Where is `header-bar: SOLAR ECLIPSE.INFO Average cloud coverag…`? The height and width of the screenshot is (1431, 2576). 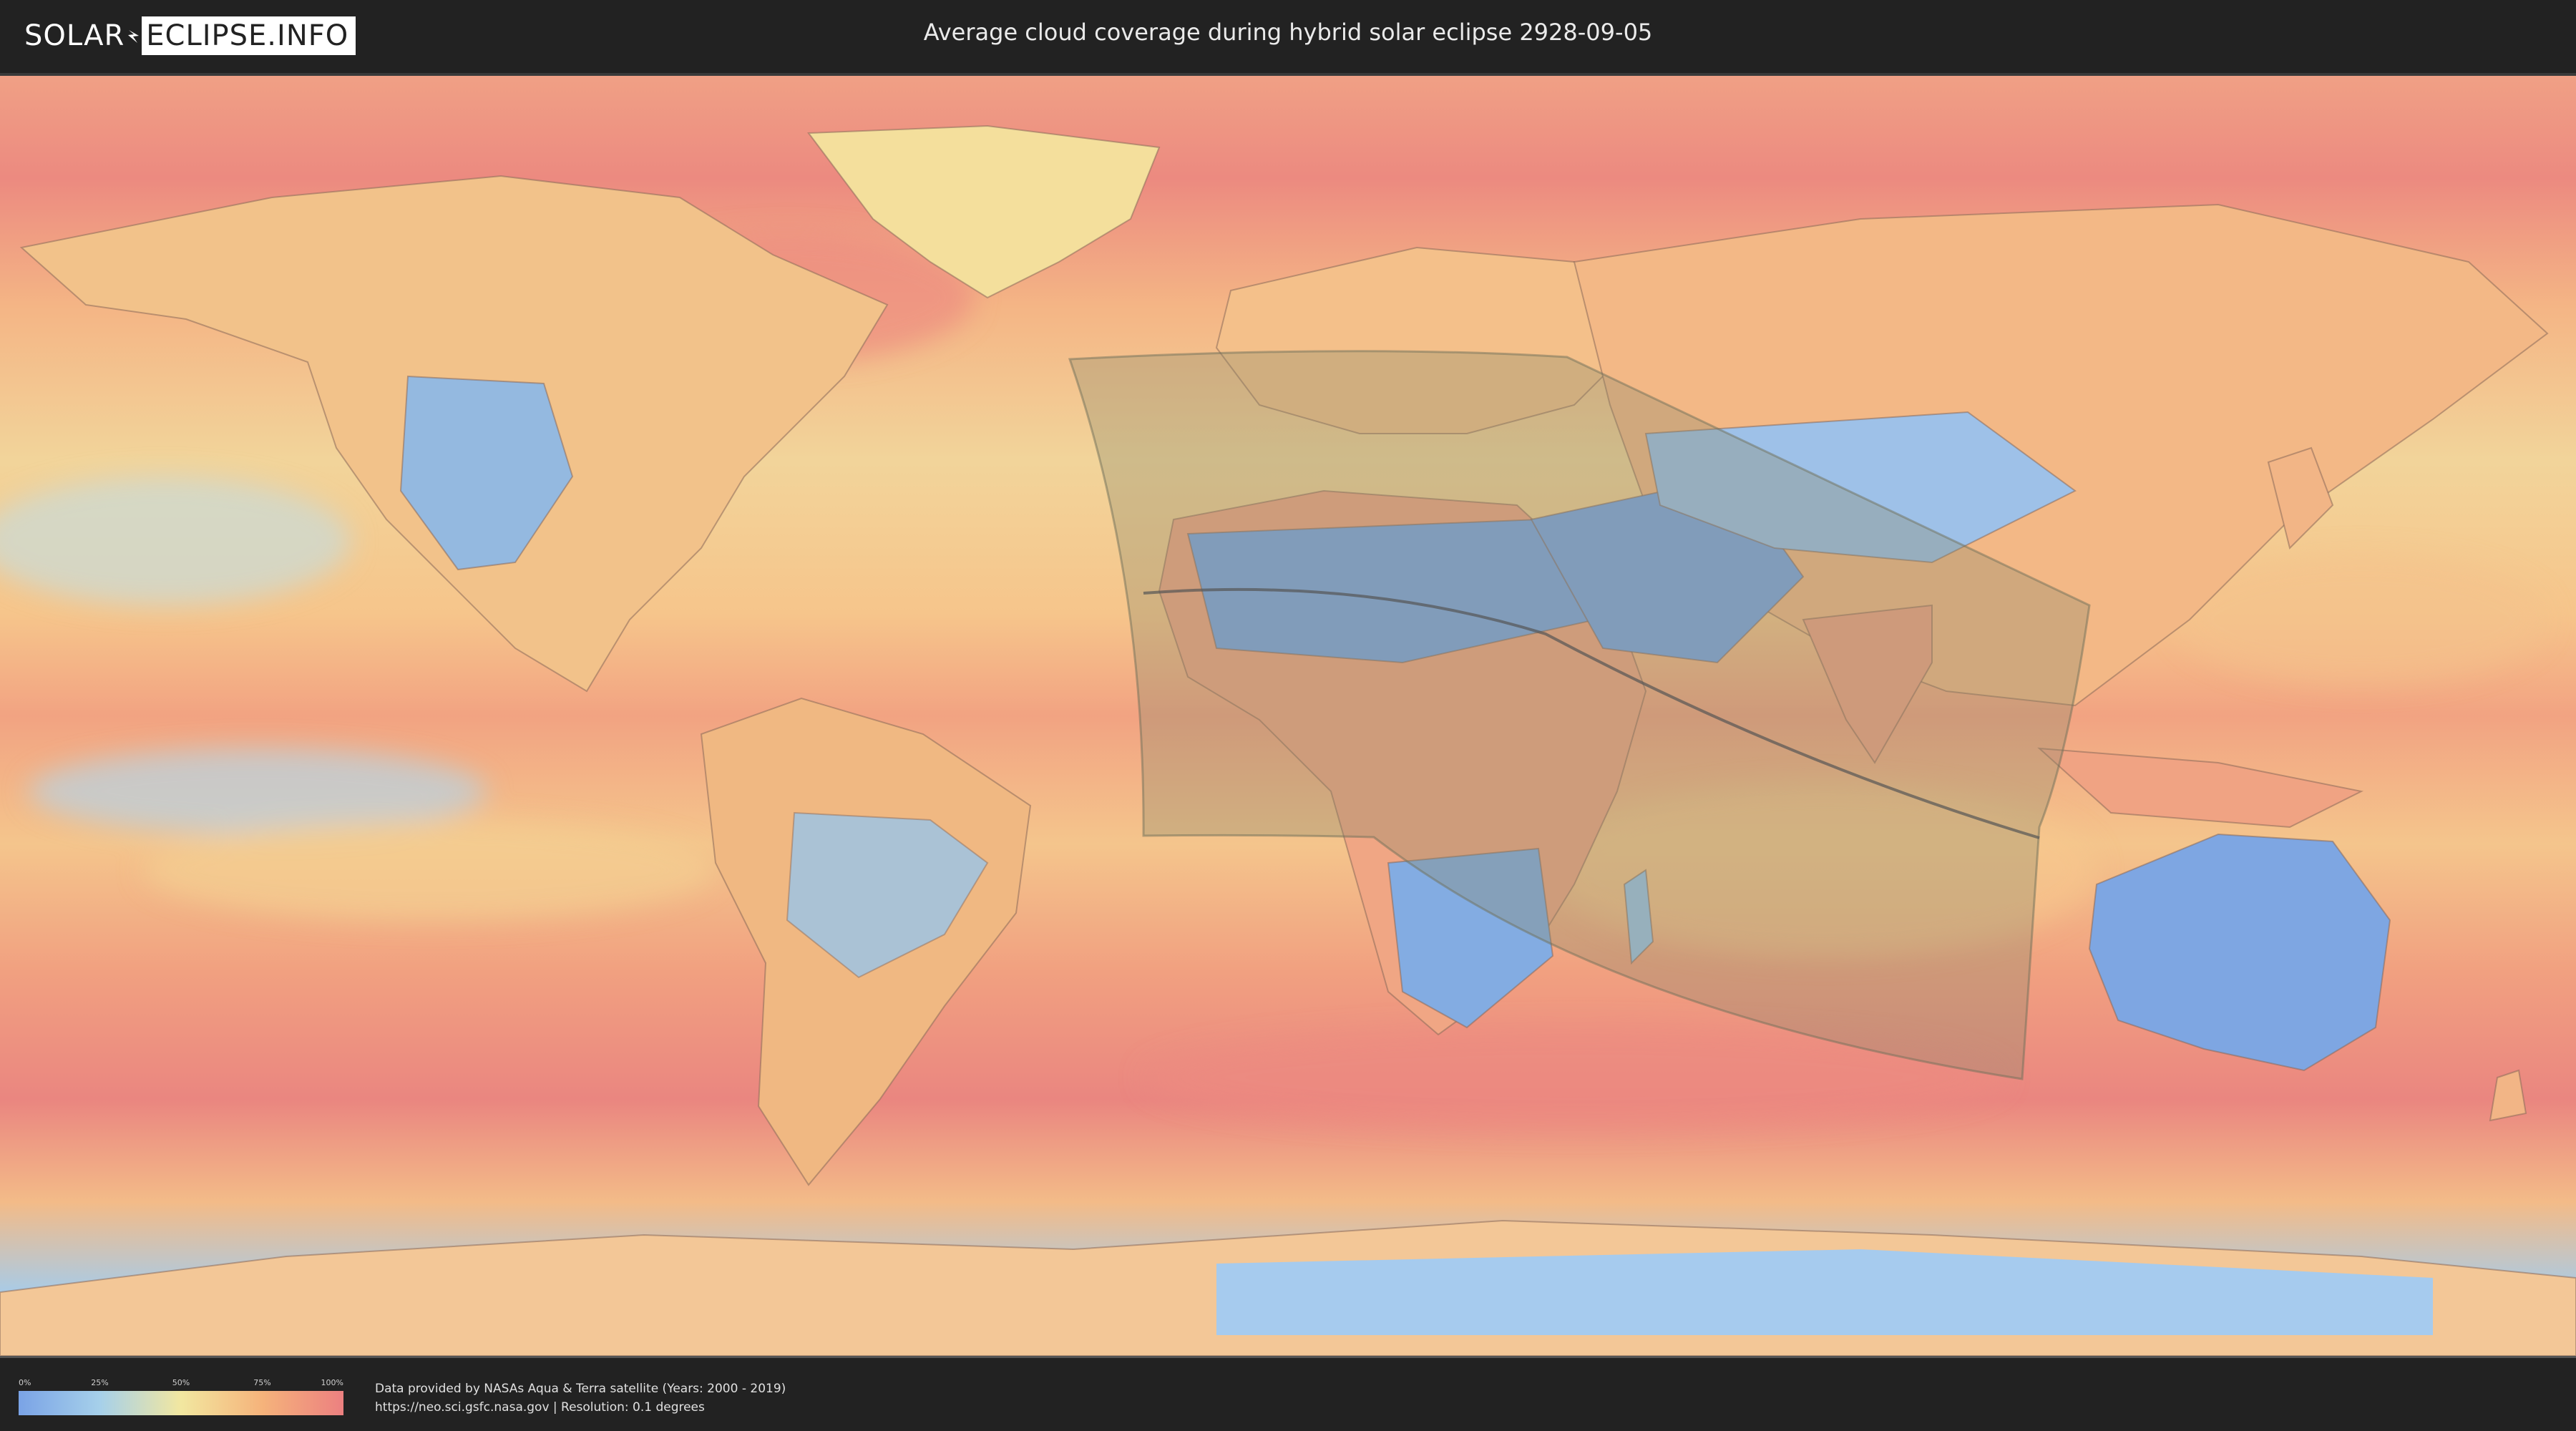
header-bar: SOLAR ECLIPSE.INFO Average cloud coverag… is located at coordinates (1288, 38).